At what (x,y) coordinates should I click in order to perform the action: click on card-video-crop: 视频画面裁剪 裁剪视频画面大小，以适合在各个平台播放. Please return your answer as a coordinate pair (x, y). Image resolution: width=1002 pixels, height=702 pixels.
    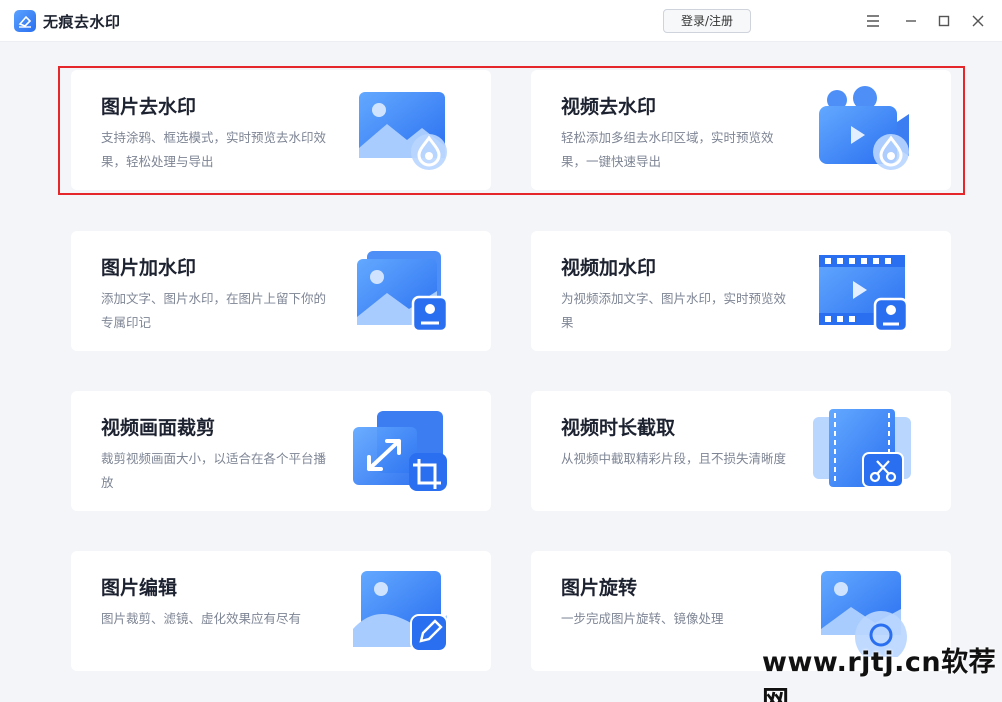
    Looking at the image, I should click on (281, 451).